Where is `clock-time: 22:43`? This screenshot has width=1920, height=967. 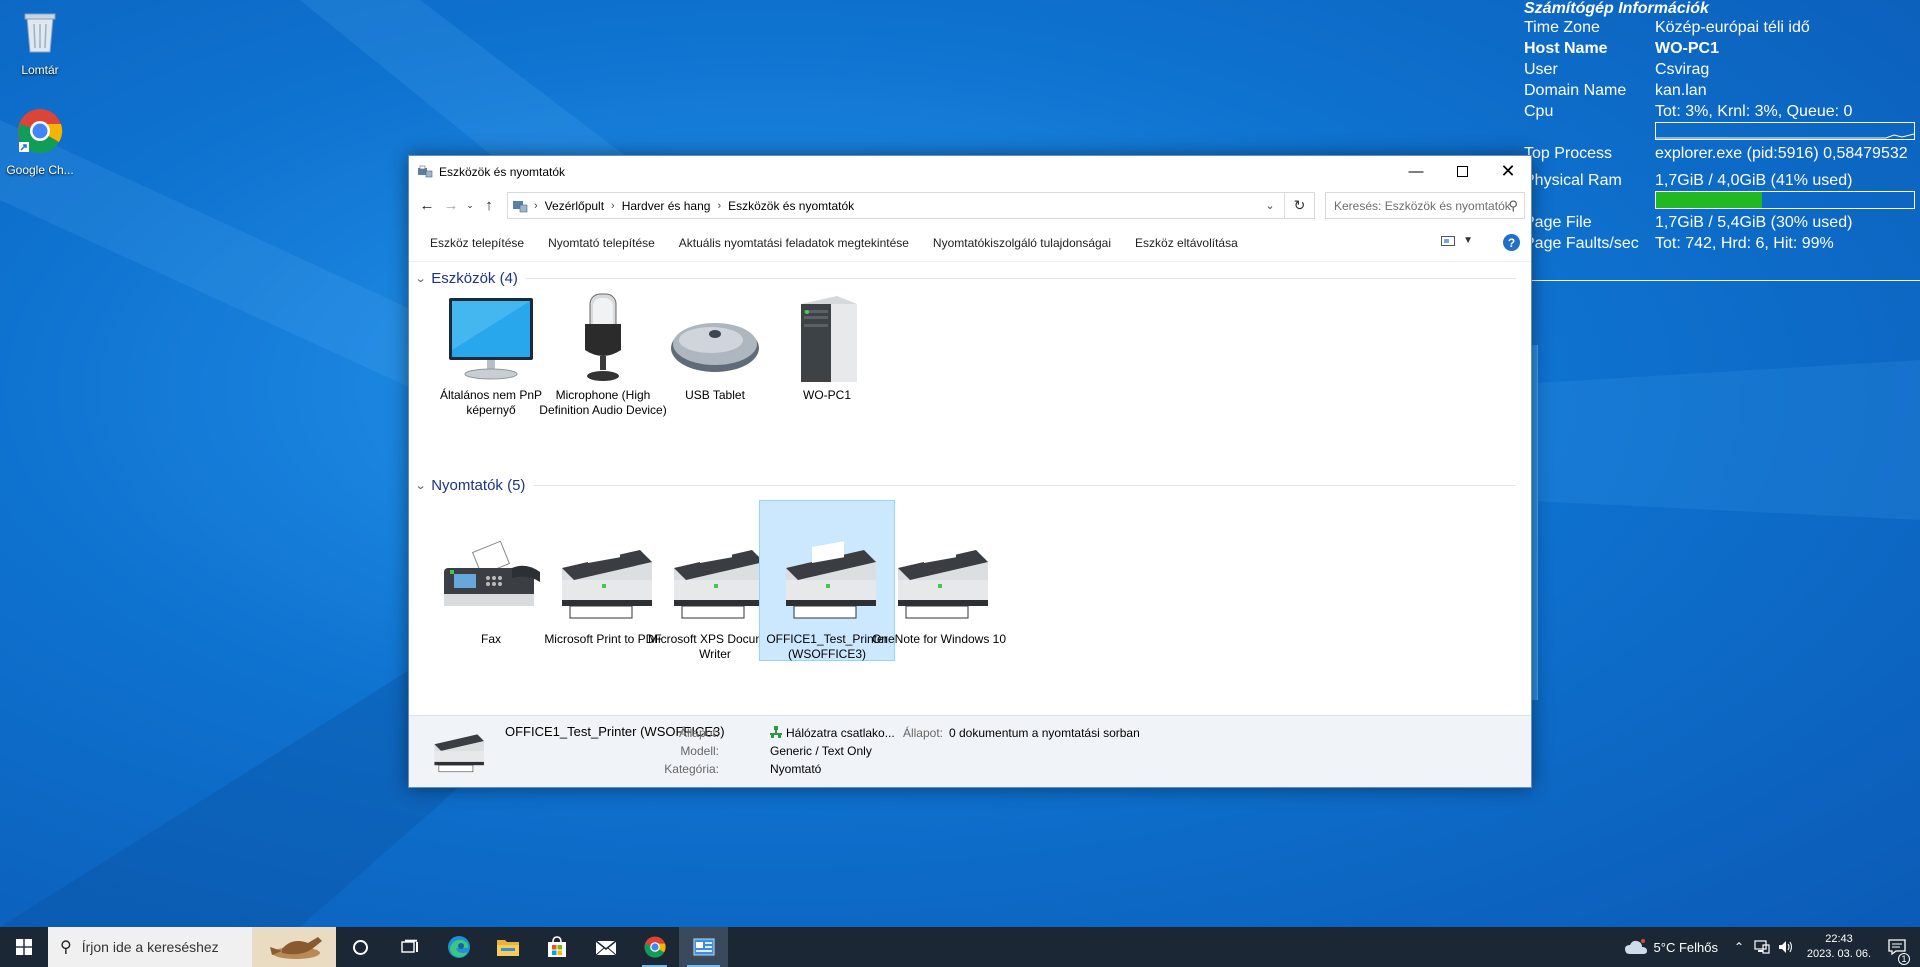
clock-time: 22:43 is located at coordinates (1839, 939).